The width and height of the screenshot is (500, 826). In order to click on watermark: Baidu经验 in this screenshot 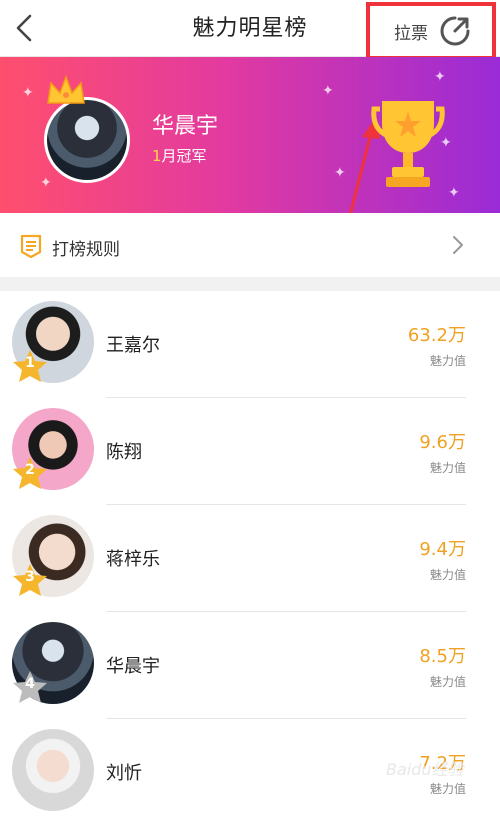, I will do `click(425, 769)`.